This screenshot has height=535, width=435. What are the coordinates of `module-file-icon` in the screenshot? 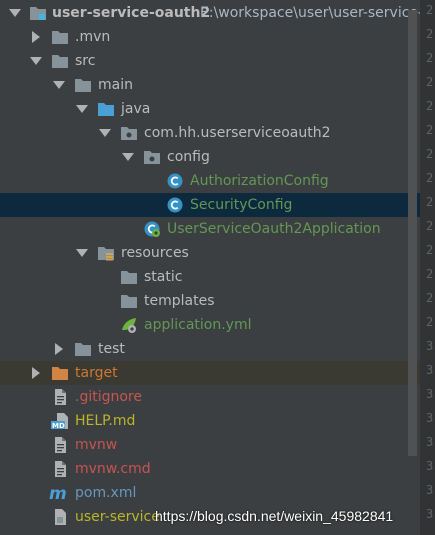 It's located at (60, 517).